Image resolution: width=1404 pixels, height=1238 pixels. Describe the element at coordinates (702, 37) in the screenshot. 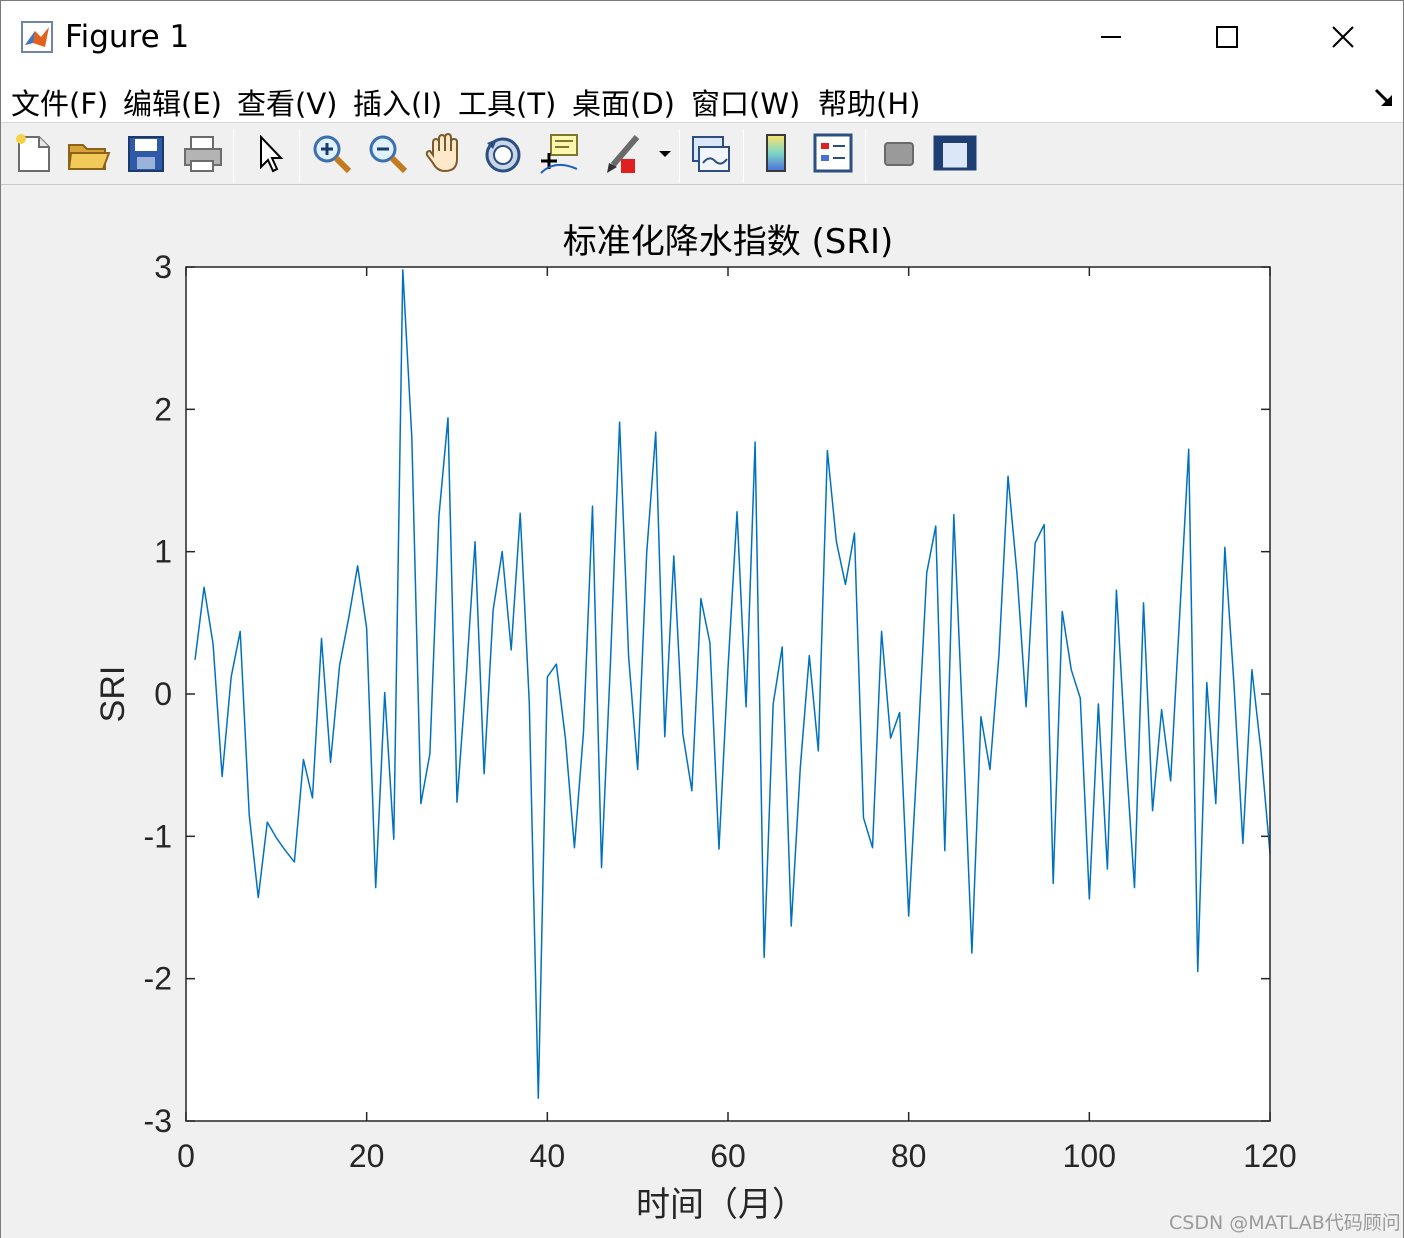

I see `title-bar: Figure 1` at that location.